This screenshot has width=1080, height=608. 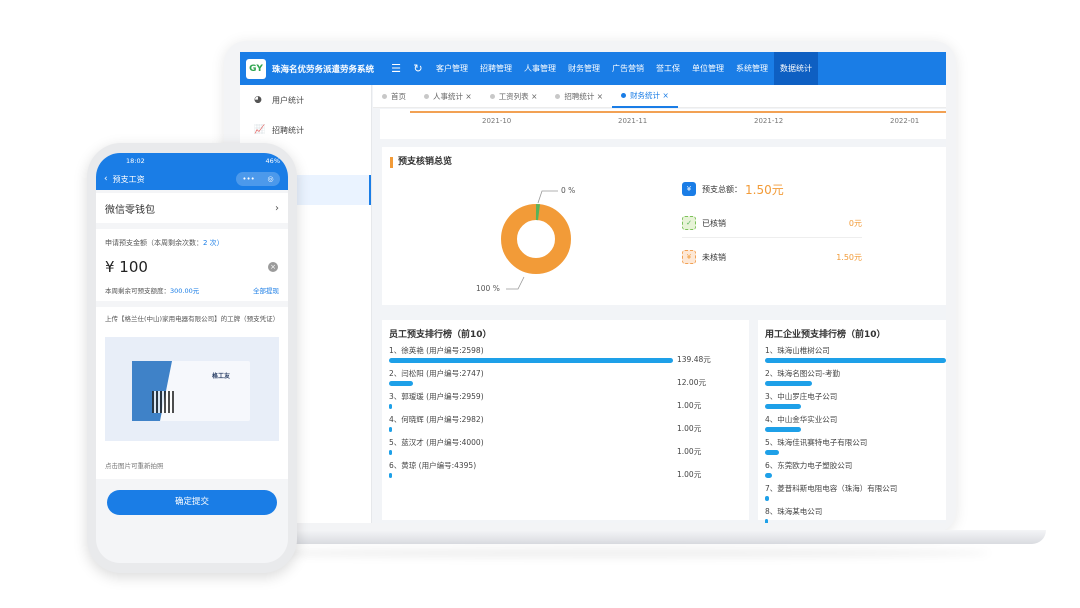 I want to click on rank-row-name: 8、珠海某电公司, so click(x=794, y=511).